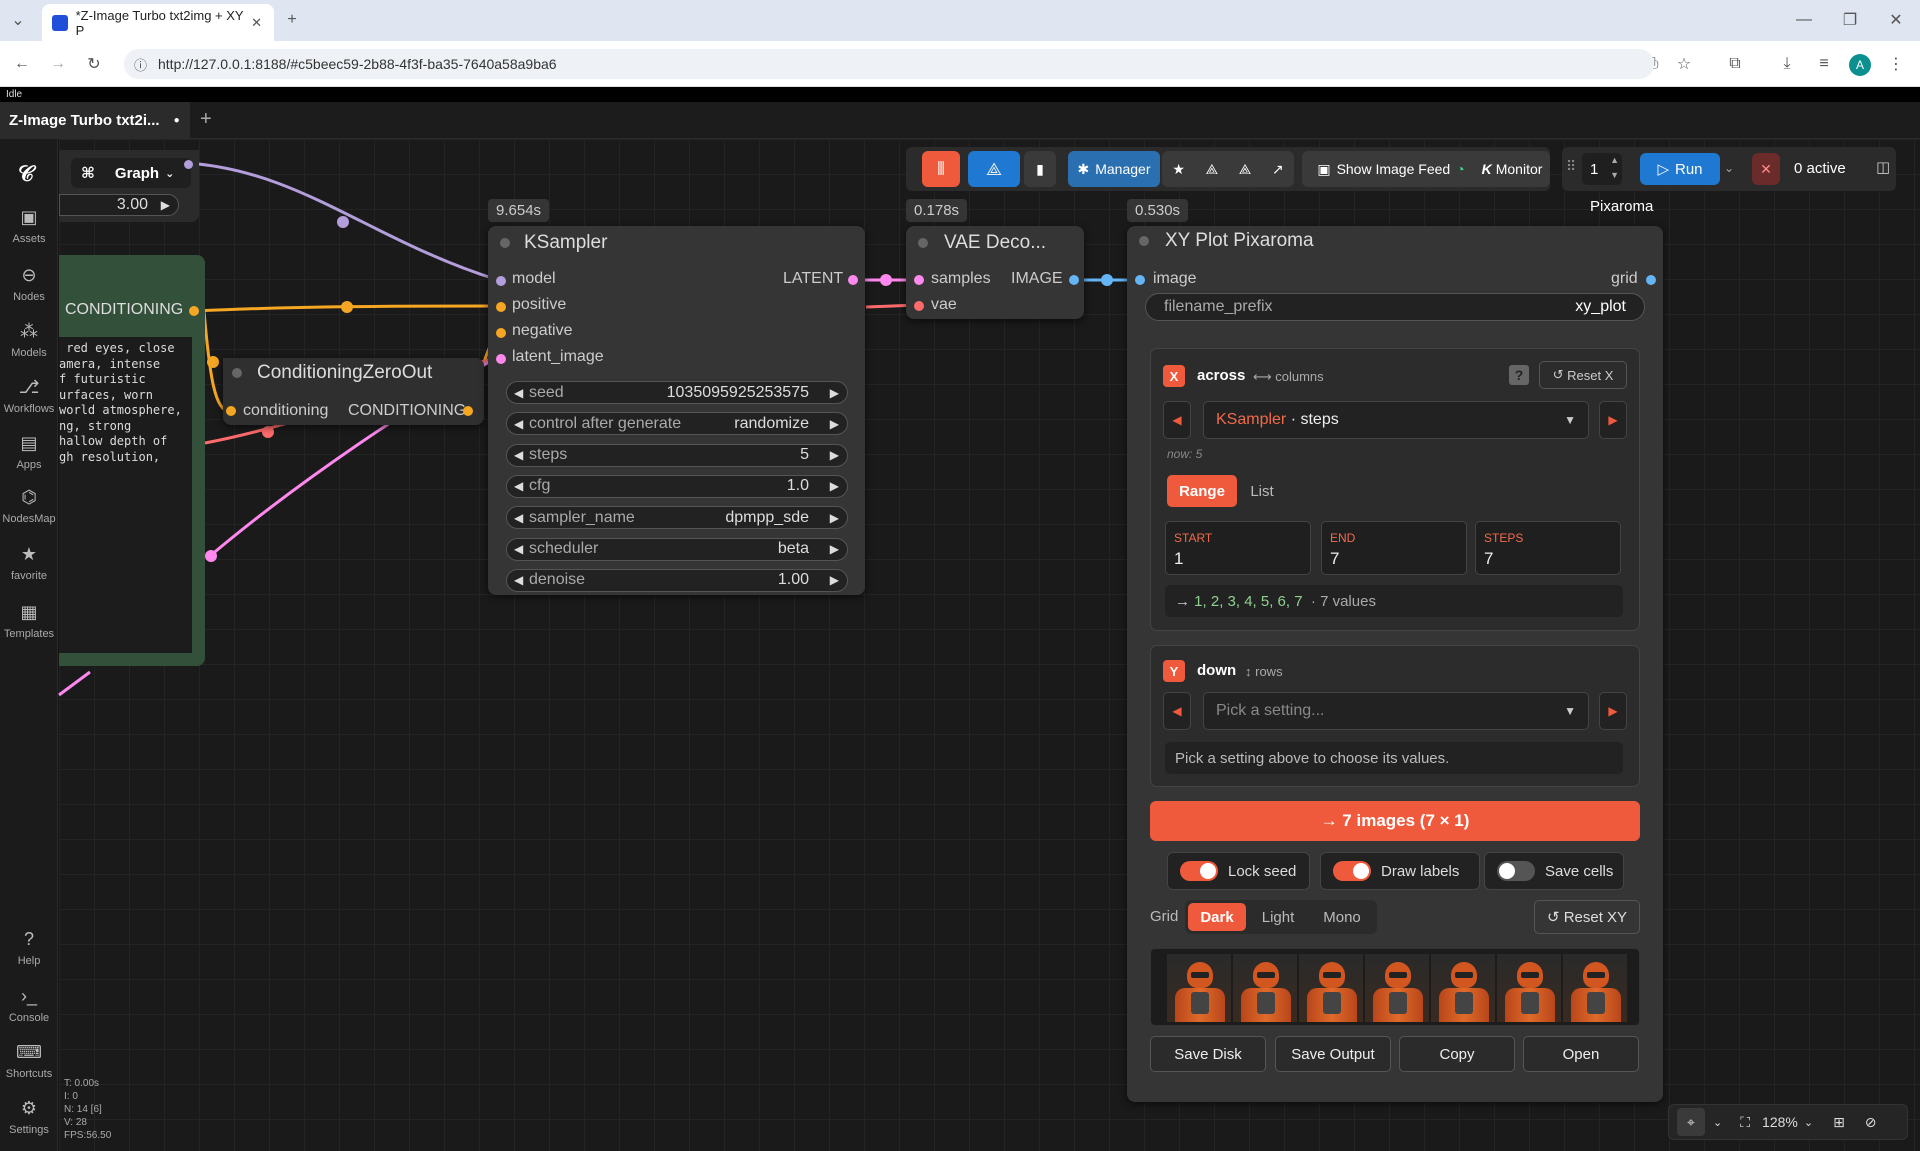 The width and height of the screenshot is (1920, 1151). I want to click on samples-input-port, so click(919, 280).